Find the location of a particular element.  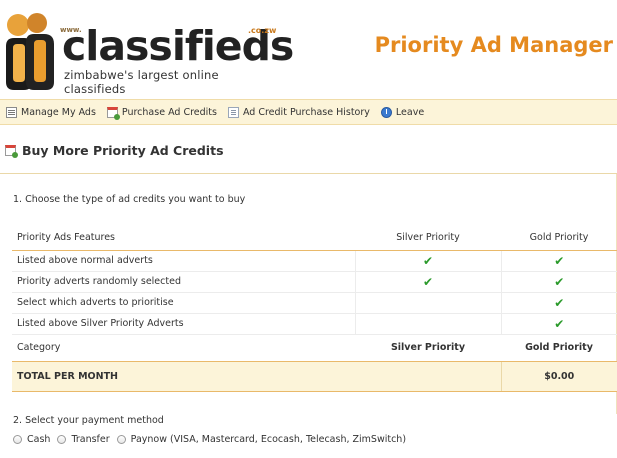

nav-label: Leave is located at coordinates (410, 112).